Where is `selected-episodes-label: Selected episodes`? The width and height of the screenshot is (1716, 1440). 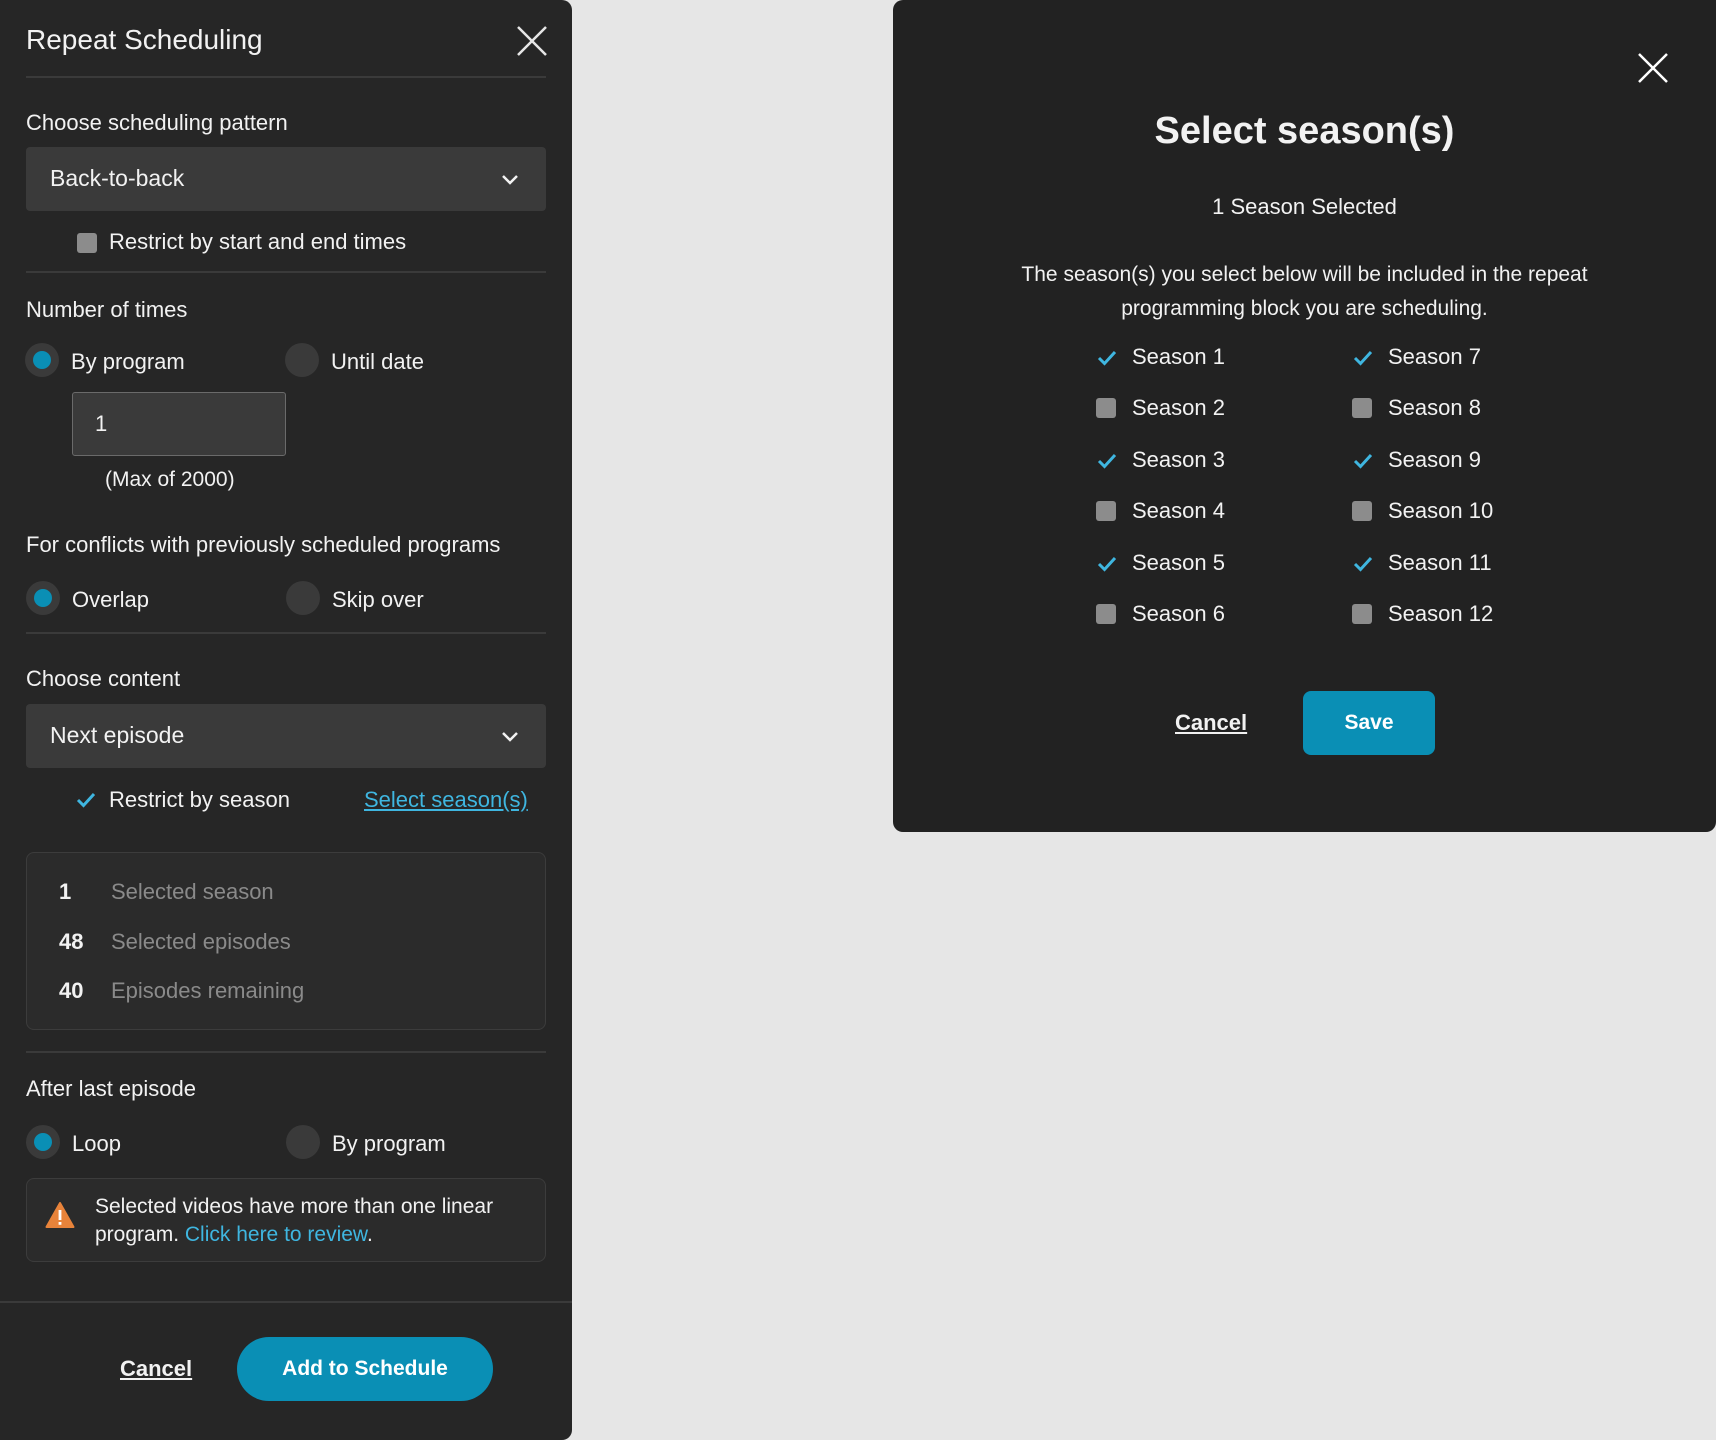 selected-episodes-label: Selected episodes is located at coordinates (201, 941).